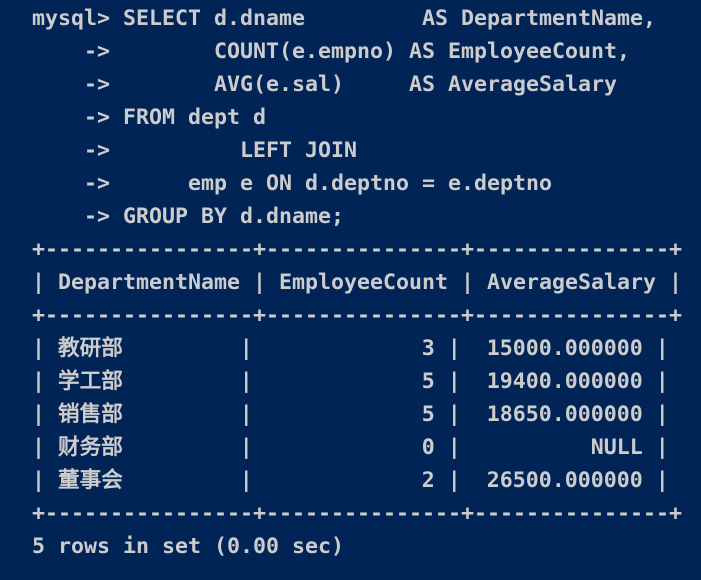 The height and width of the screenshot is (580, 701). I want to click on table-row: | 学工部 | 5 | 19400.000000 |, so click(350, 381).